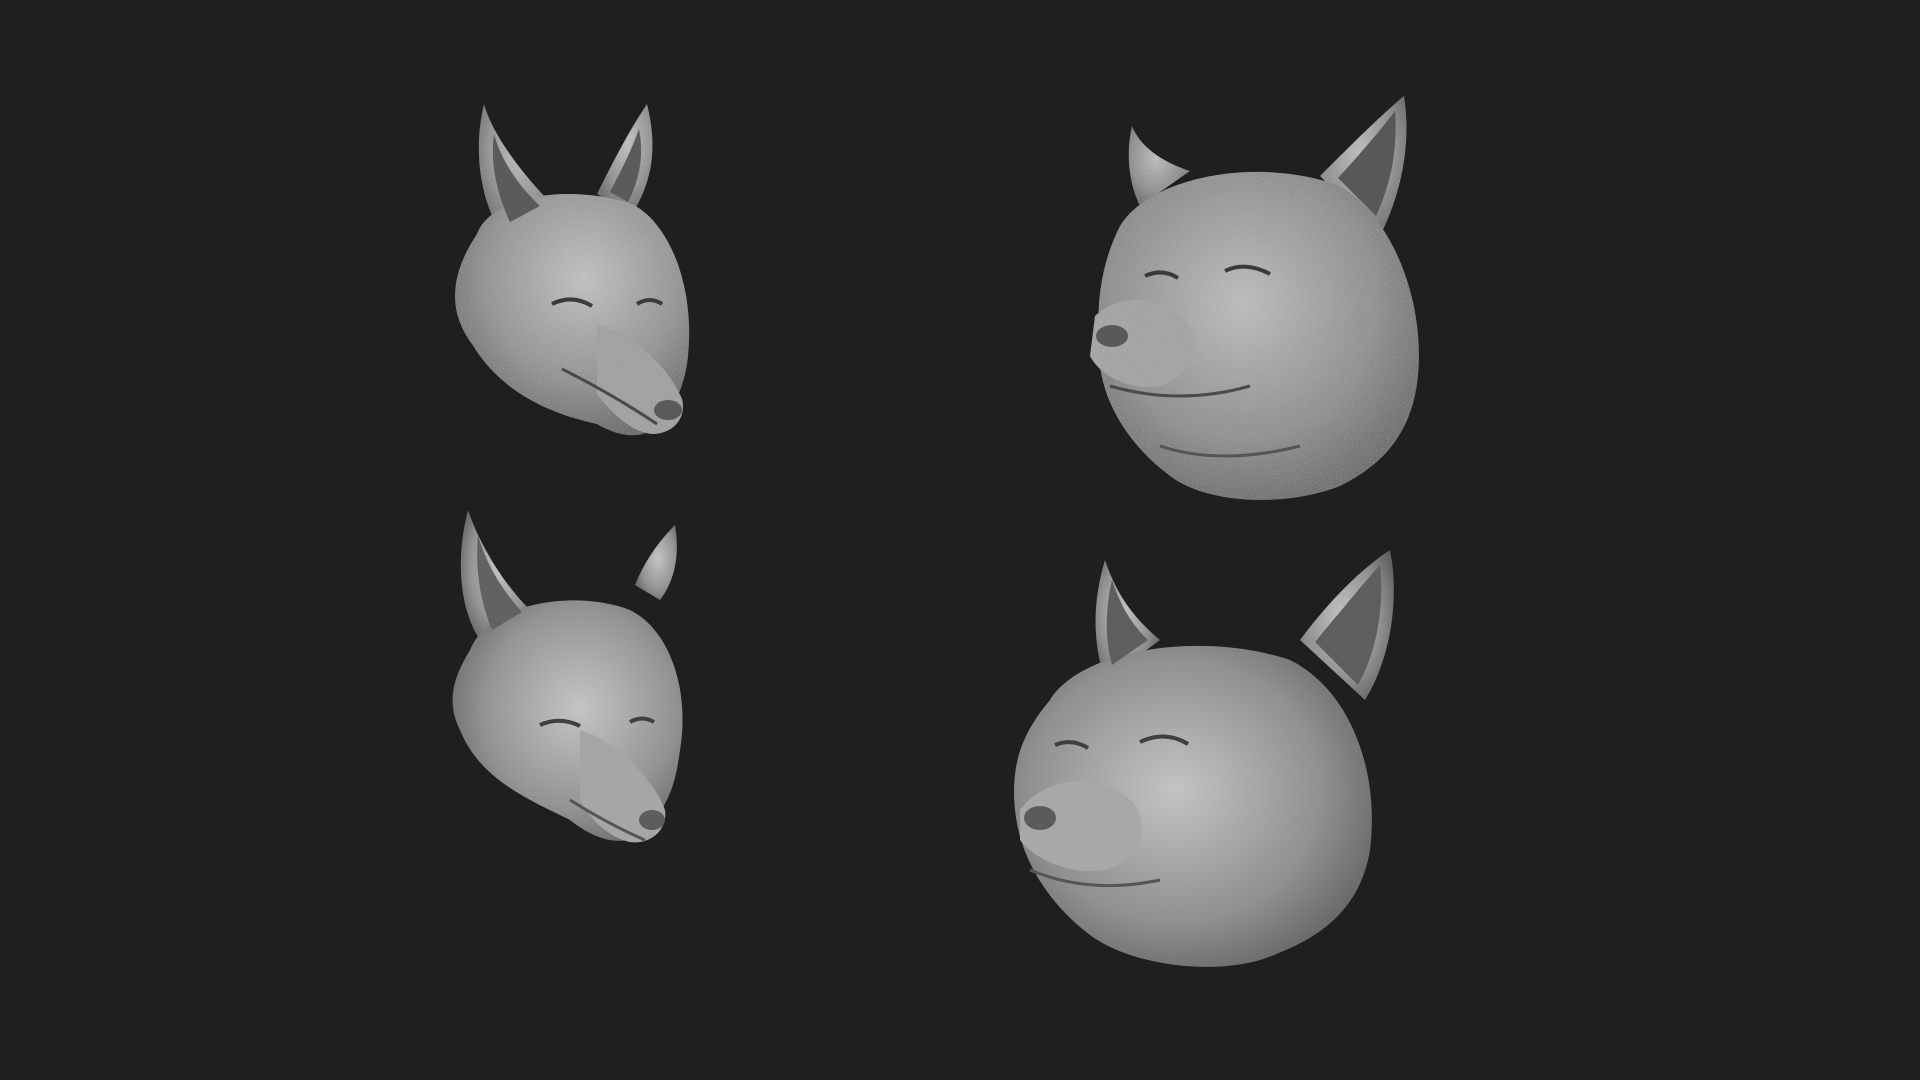  I want to click on fox-head-detailed-right-graphic, so click(1254, 298).